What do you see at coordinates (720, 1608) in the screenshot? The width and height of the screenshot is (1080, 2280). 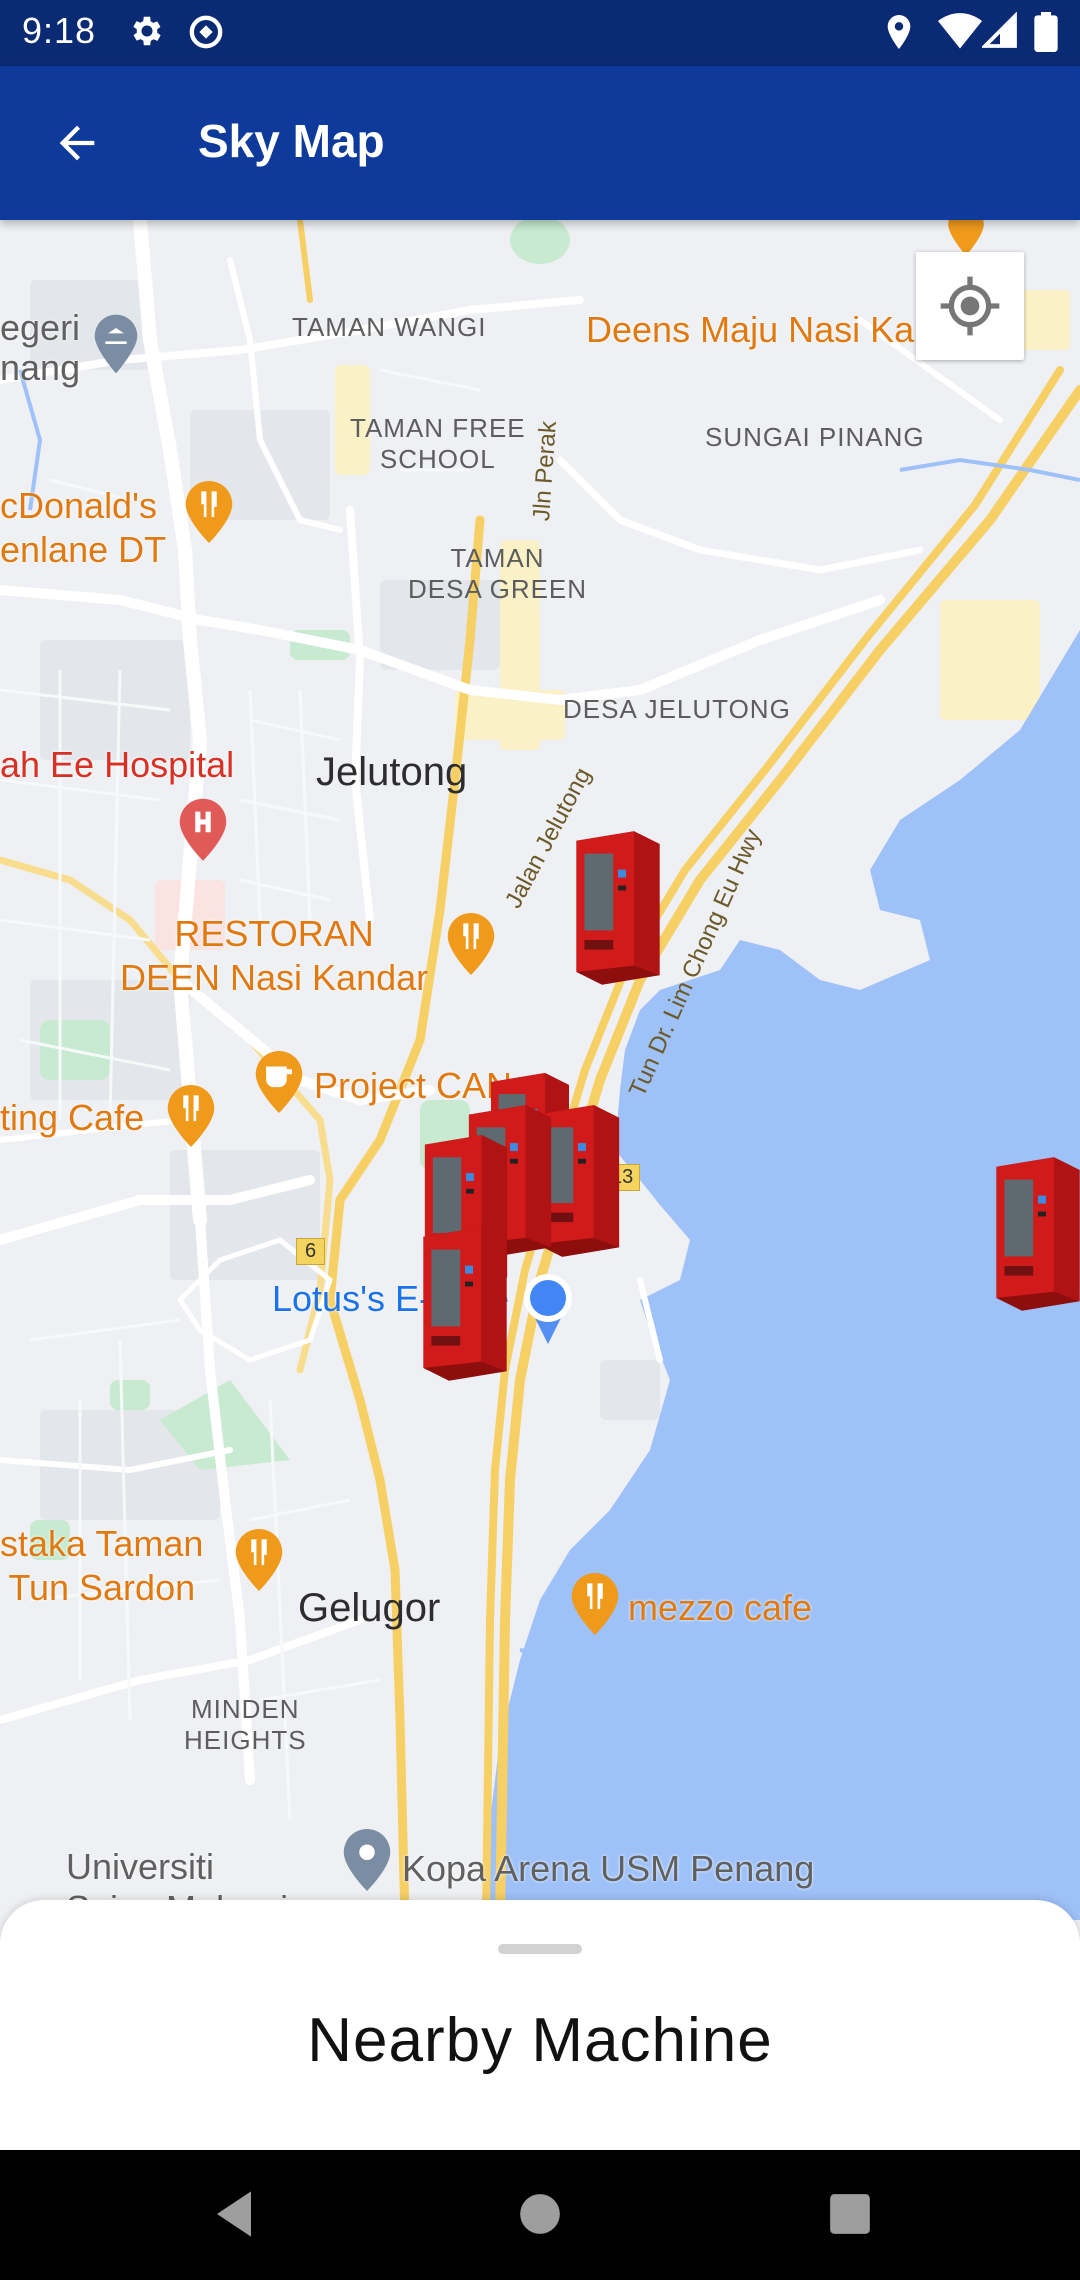 I see `poi-label-mezzo-cafe: mezzo cafe` at bounding box center [720, 1608].